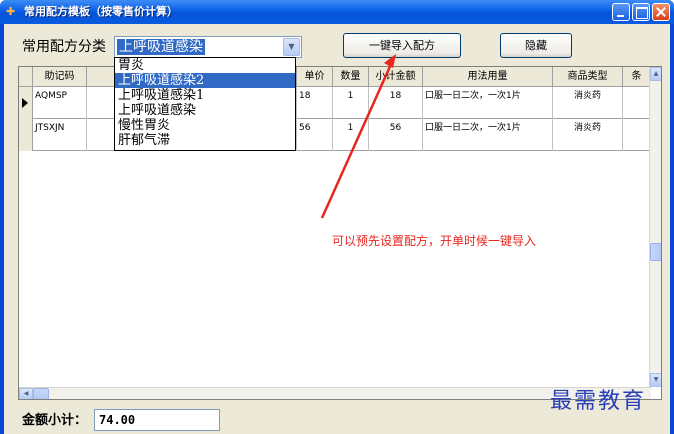  Describe the element at coordinates (337, 12) in the screenshot. I see `title-bar: ✚ 常用配方模板（按零售价计算）` at that location.